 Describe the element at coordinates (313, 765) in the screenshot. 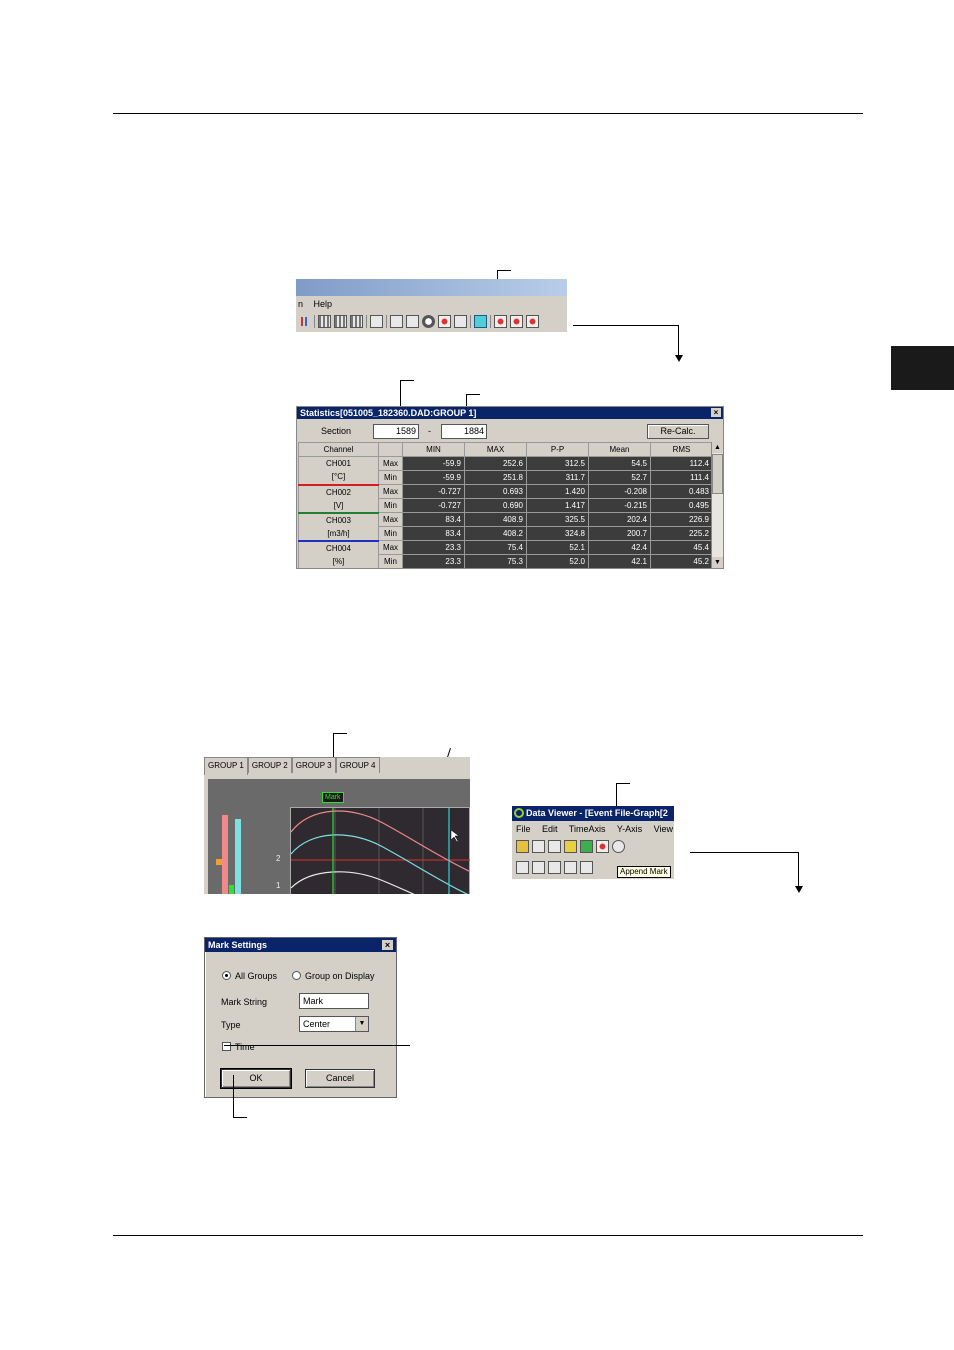

I see `tab-group-3: GROUP 3` at that location.